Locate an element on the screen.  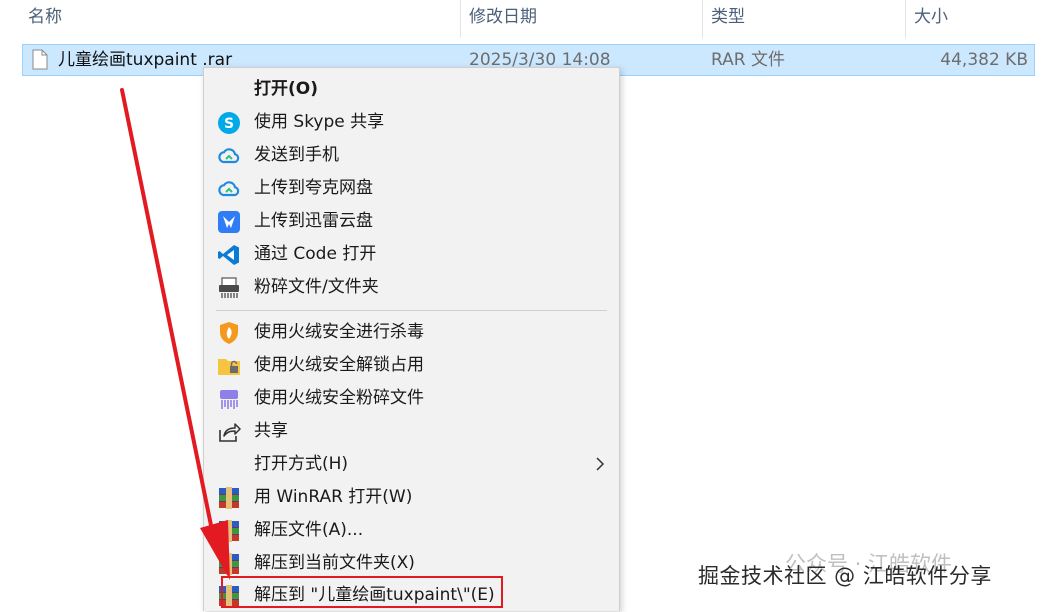
huorong-shield-icon is located at coordinates (229, 333).